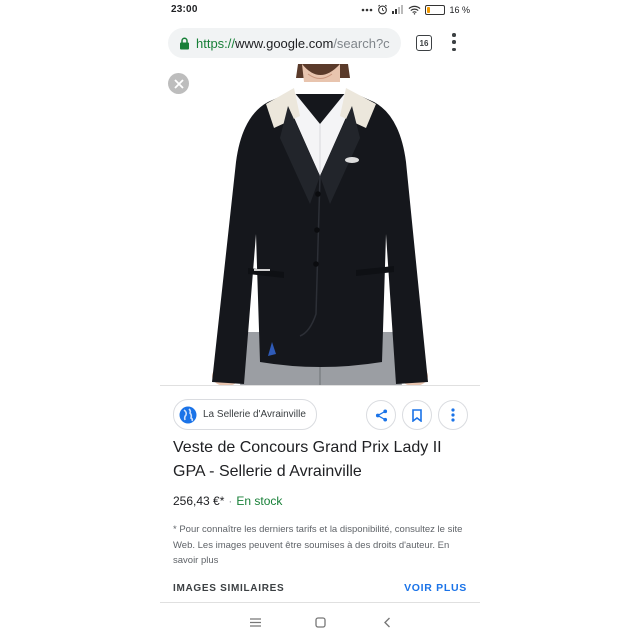  I want to click on home-button, so click(320, 622).